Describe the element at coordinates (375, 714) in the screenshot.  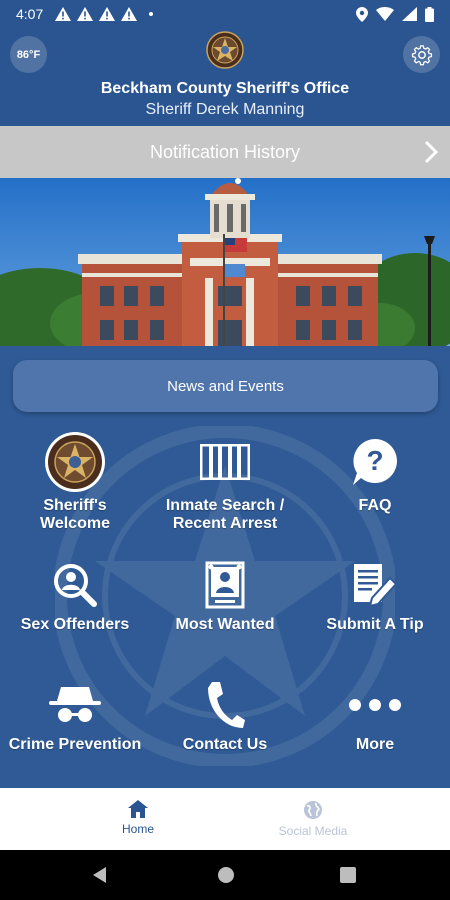
I see `more-button: More` at that location.